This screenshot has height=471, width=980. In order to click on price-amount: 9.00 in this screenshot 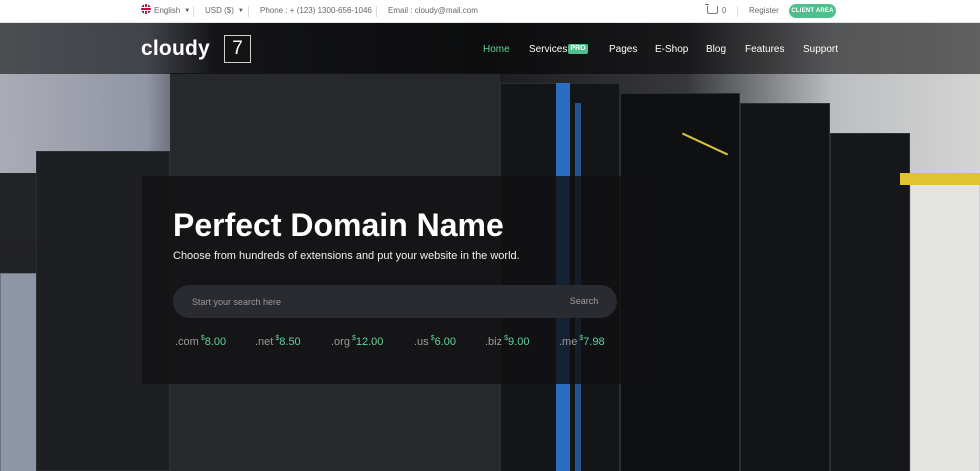, I will do `click(519, 342)`.